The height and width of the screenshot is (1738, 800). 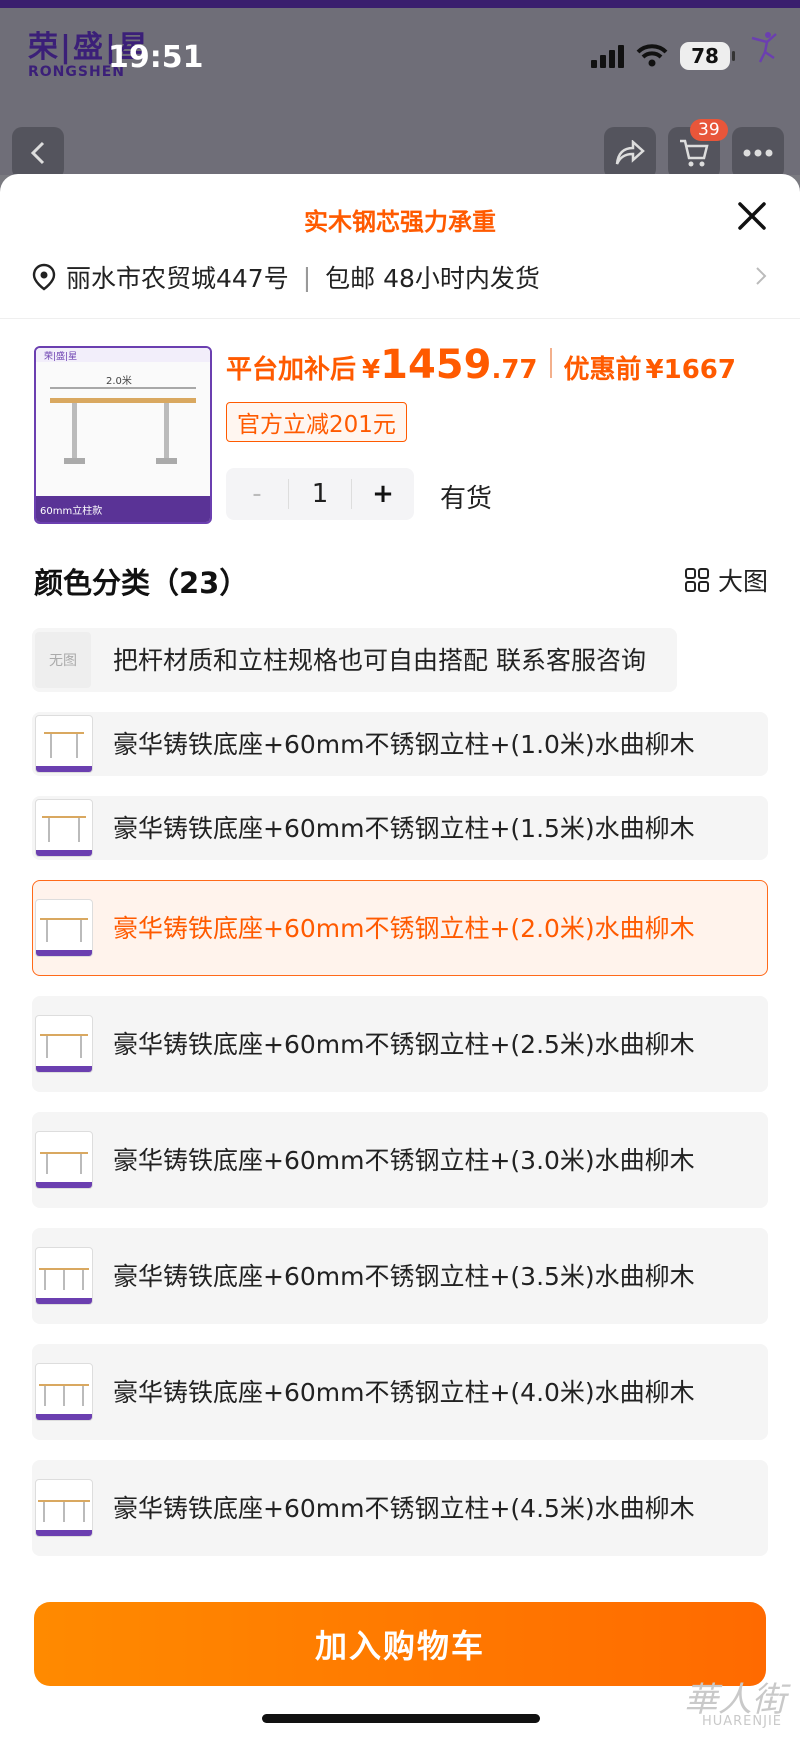 What do you see at coordinates (404, 928) in the screenshot?
I see `variant-label: 豪华铸铁底座+60mm不锈钢立柱+(2.0米)水曲柳木` at bounding box center [404, 928].